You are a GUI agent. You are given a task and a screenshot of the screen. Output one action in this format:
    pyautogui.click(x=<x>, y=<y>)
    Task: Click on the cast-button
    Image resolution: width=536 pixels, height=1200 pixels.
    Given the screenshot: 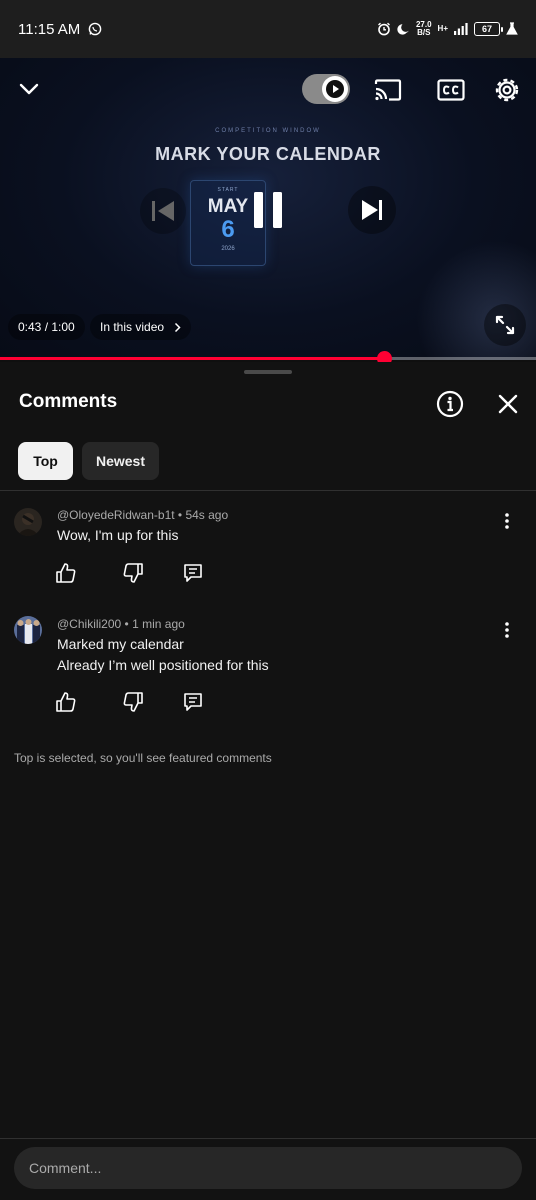 What is the action you would take?
    pyautogui.click(x=388, y=90)
    